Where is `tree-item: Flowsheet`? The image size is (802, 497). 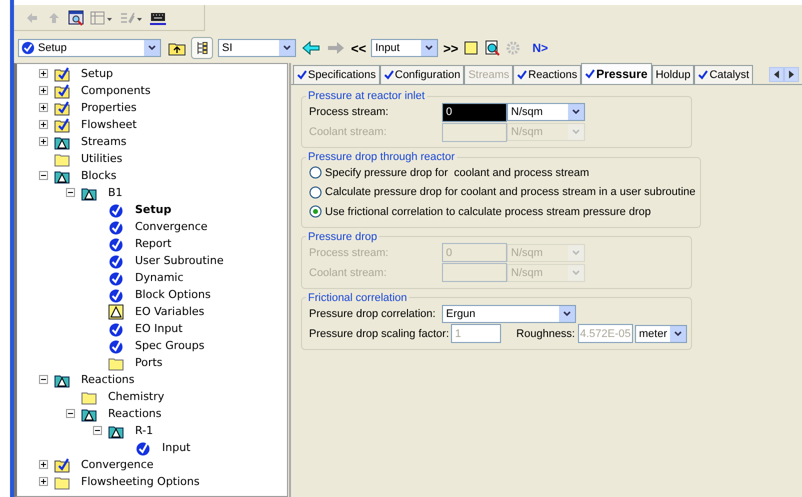 tree-item: Flowsheet is located at coordinates (109, 125).